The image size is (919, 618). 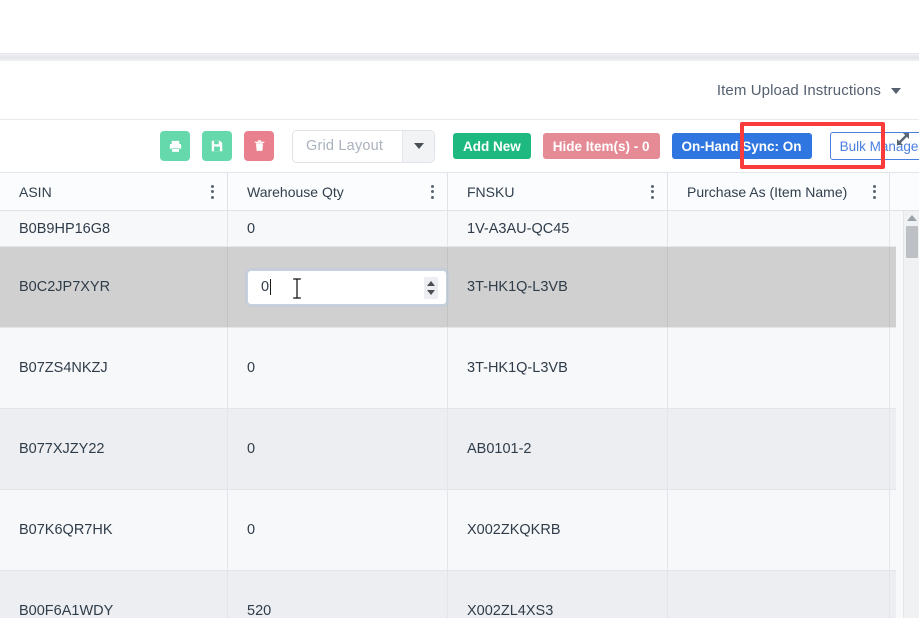 I want to click on cell-asin: B077XJZY22, so click(x=114, y=449).